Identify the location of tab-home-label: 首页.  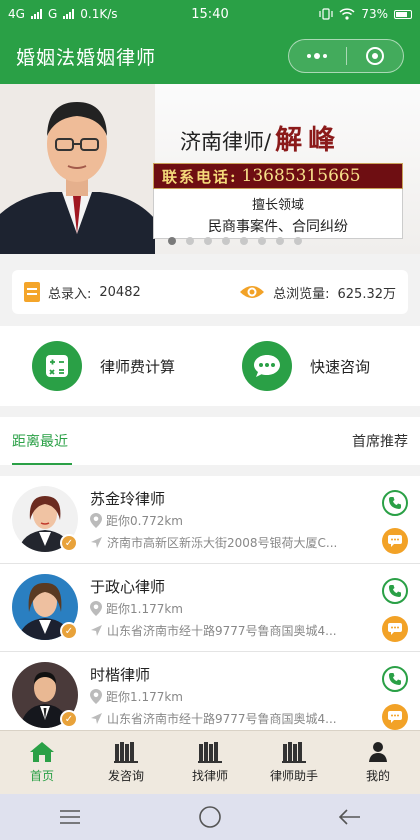
(41, 776).